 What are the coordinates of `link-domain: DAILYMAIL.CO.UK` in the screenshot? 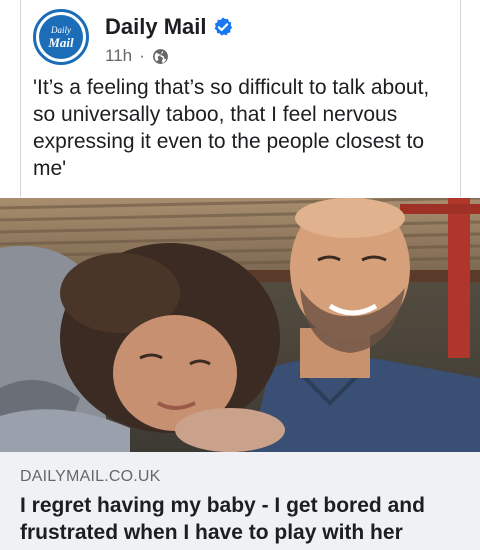 It's located at (90, 476).